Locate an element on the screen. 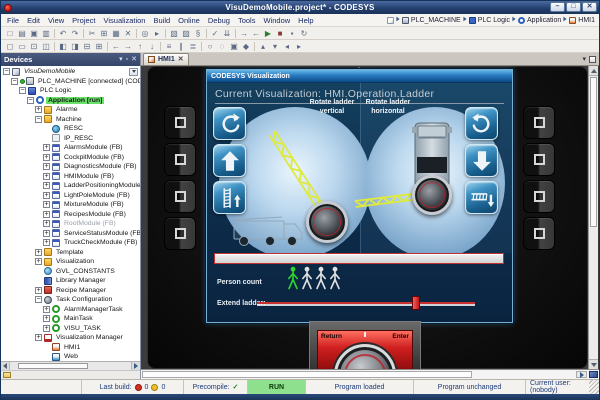  ungroup-icon: ▸ is located at coordinates (299, 46).